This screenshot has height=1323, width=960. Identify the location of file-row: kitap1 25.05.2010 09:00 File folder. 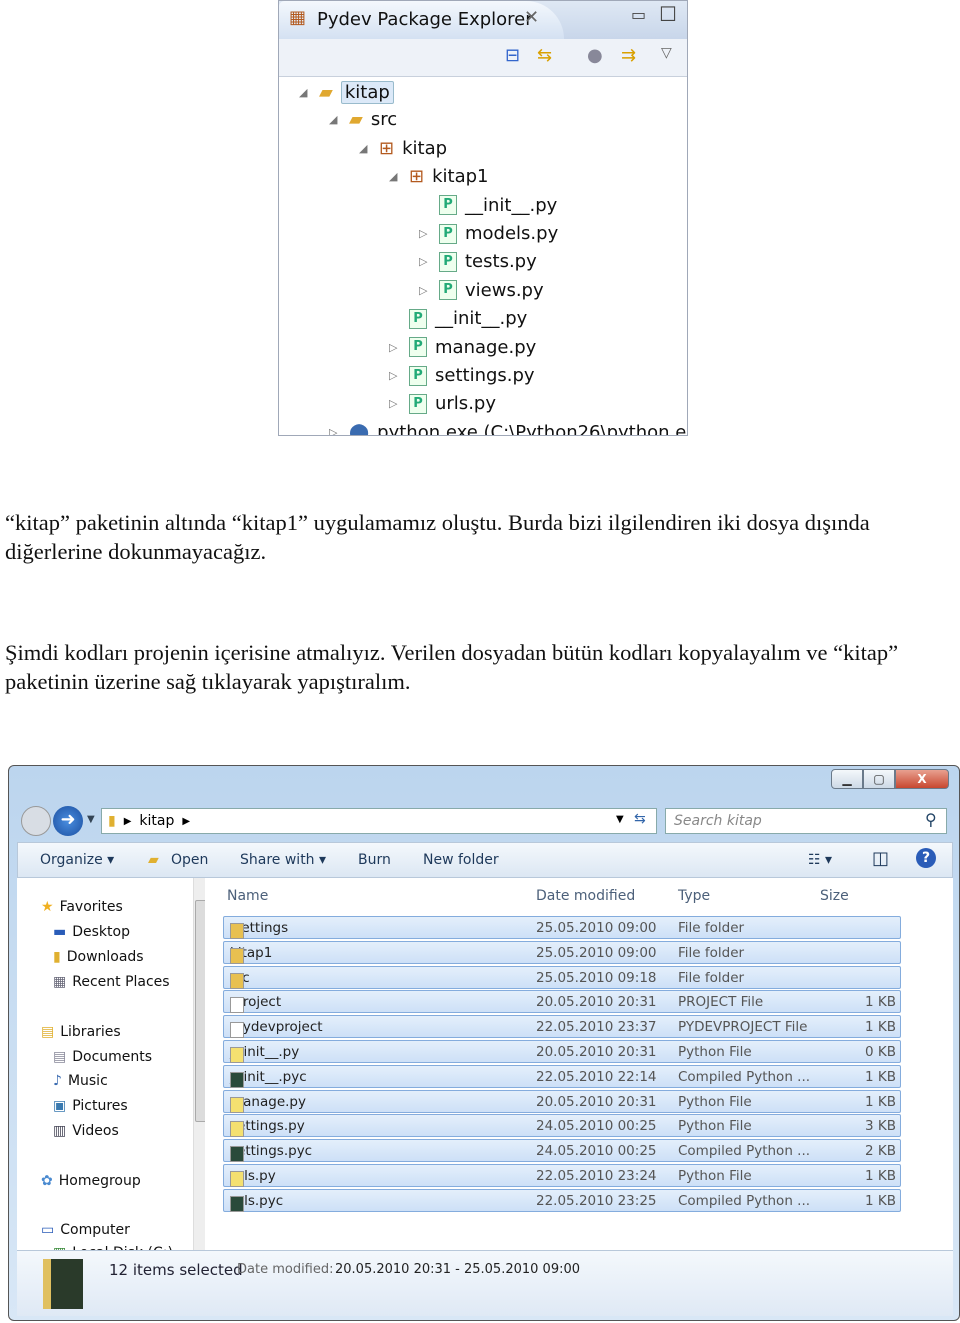
(562, 952).